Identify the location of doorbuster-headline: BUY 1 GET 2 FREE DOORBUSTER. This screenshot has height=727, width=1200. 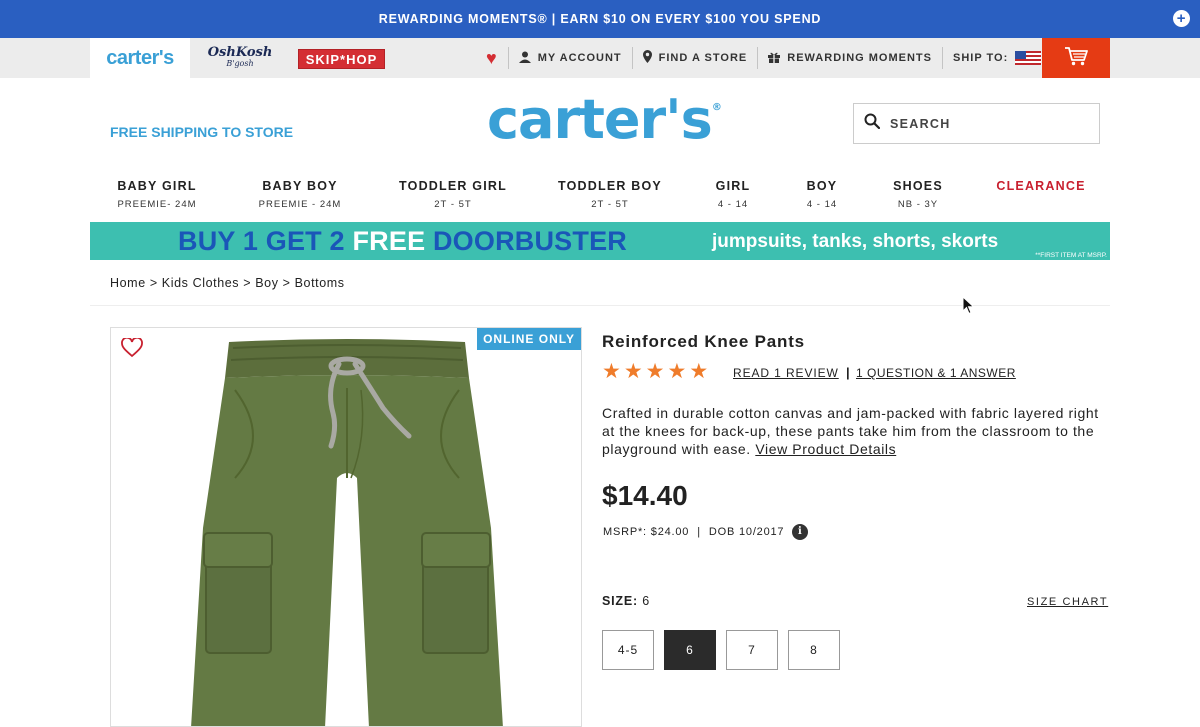
(402, 241).